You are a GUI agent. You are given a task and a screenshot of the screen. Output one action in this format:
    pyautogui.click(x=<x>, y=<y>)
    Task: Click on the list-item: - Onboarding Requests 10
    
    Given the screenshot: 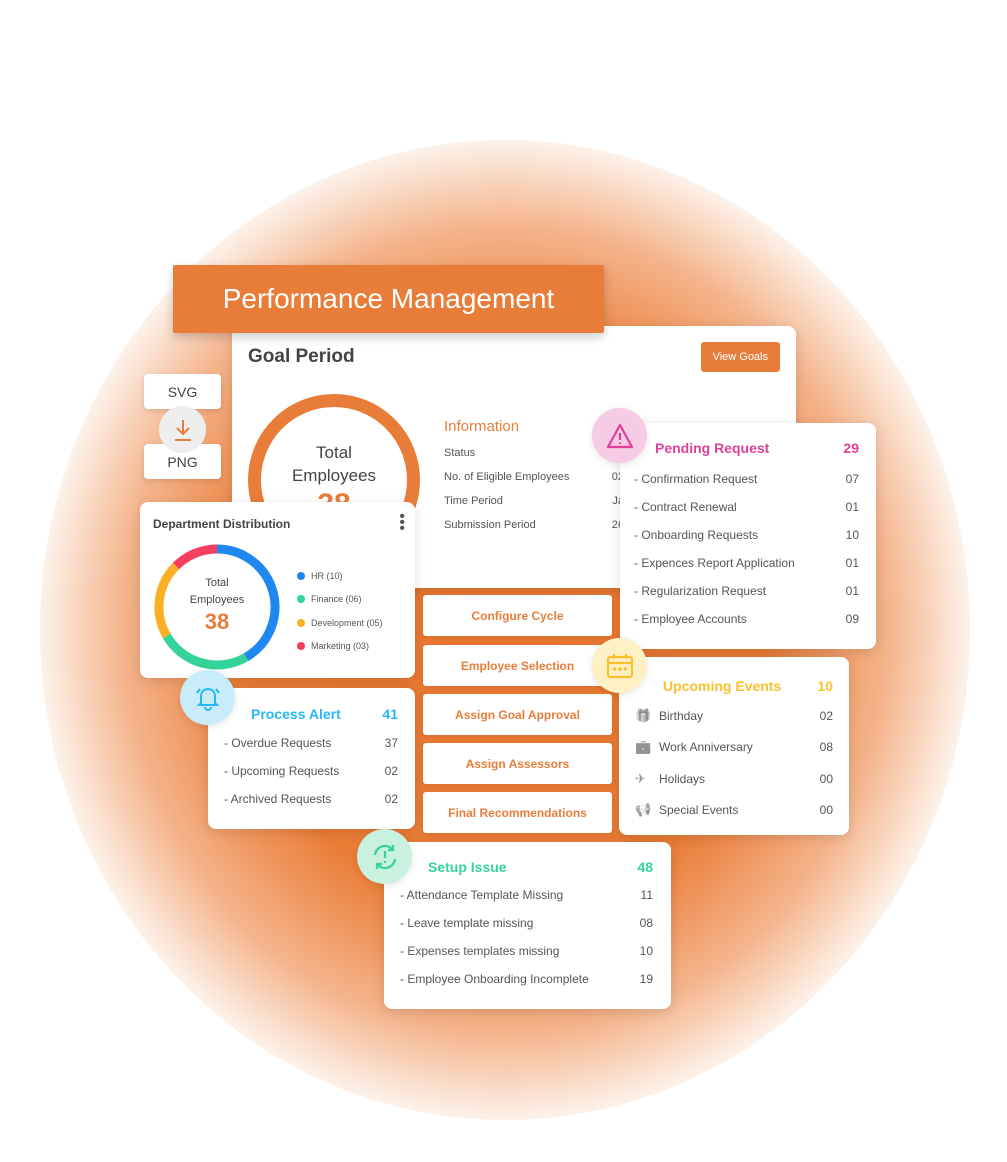 What is the action you would take?
    pyautogui.click(x=746, y=535)
    